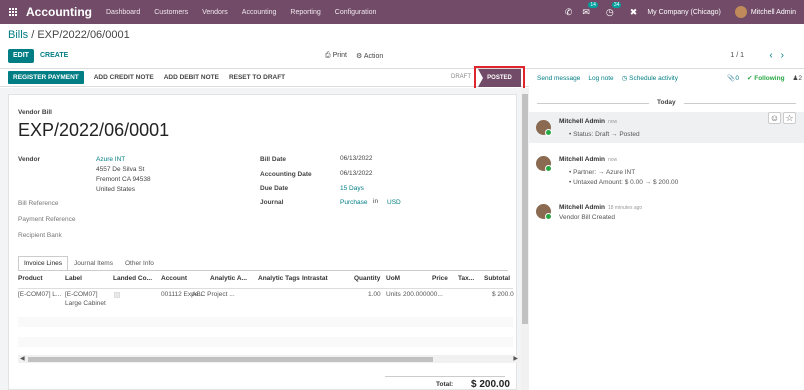 The height and width of the screenshot is (390, 804). I want to click on star-icon: ☆, so click(789, 118).